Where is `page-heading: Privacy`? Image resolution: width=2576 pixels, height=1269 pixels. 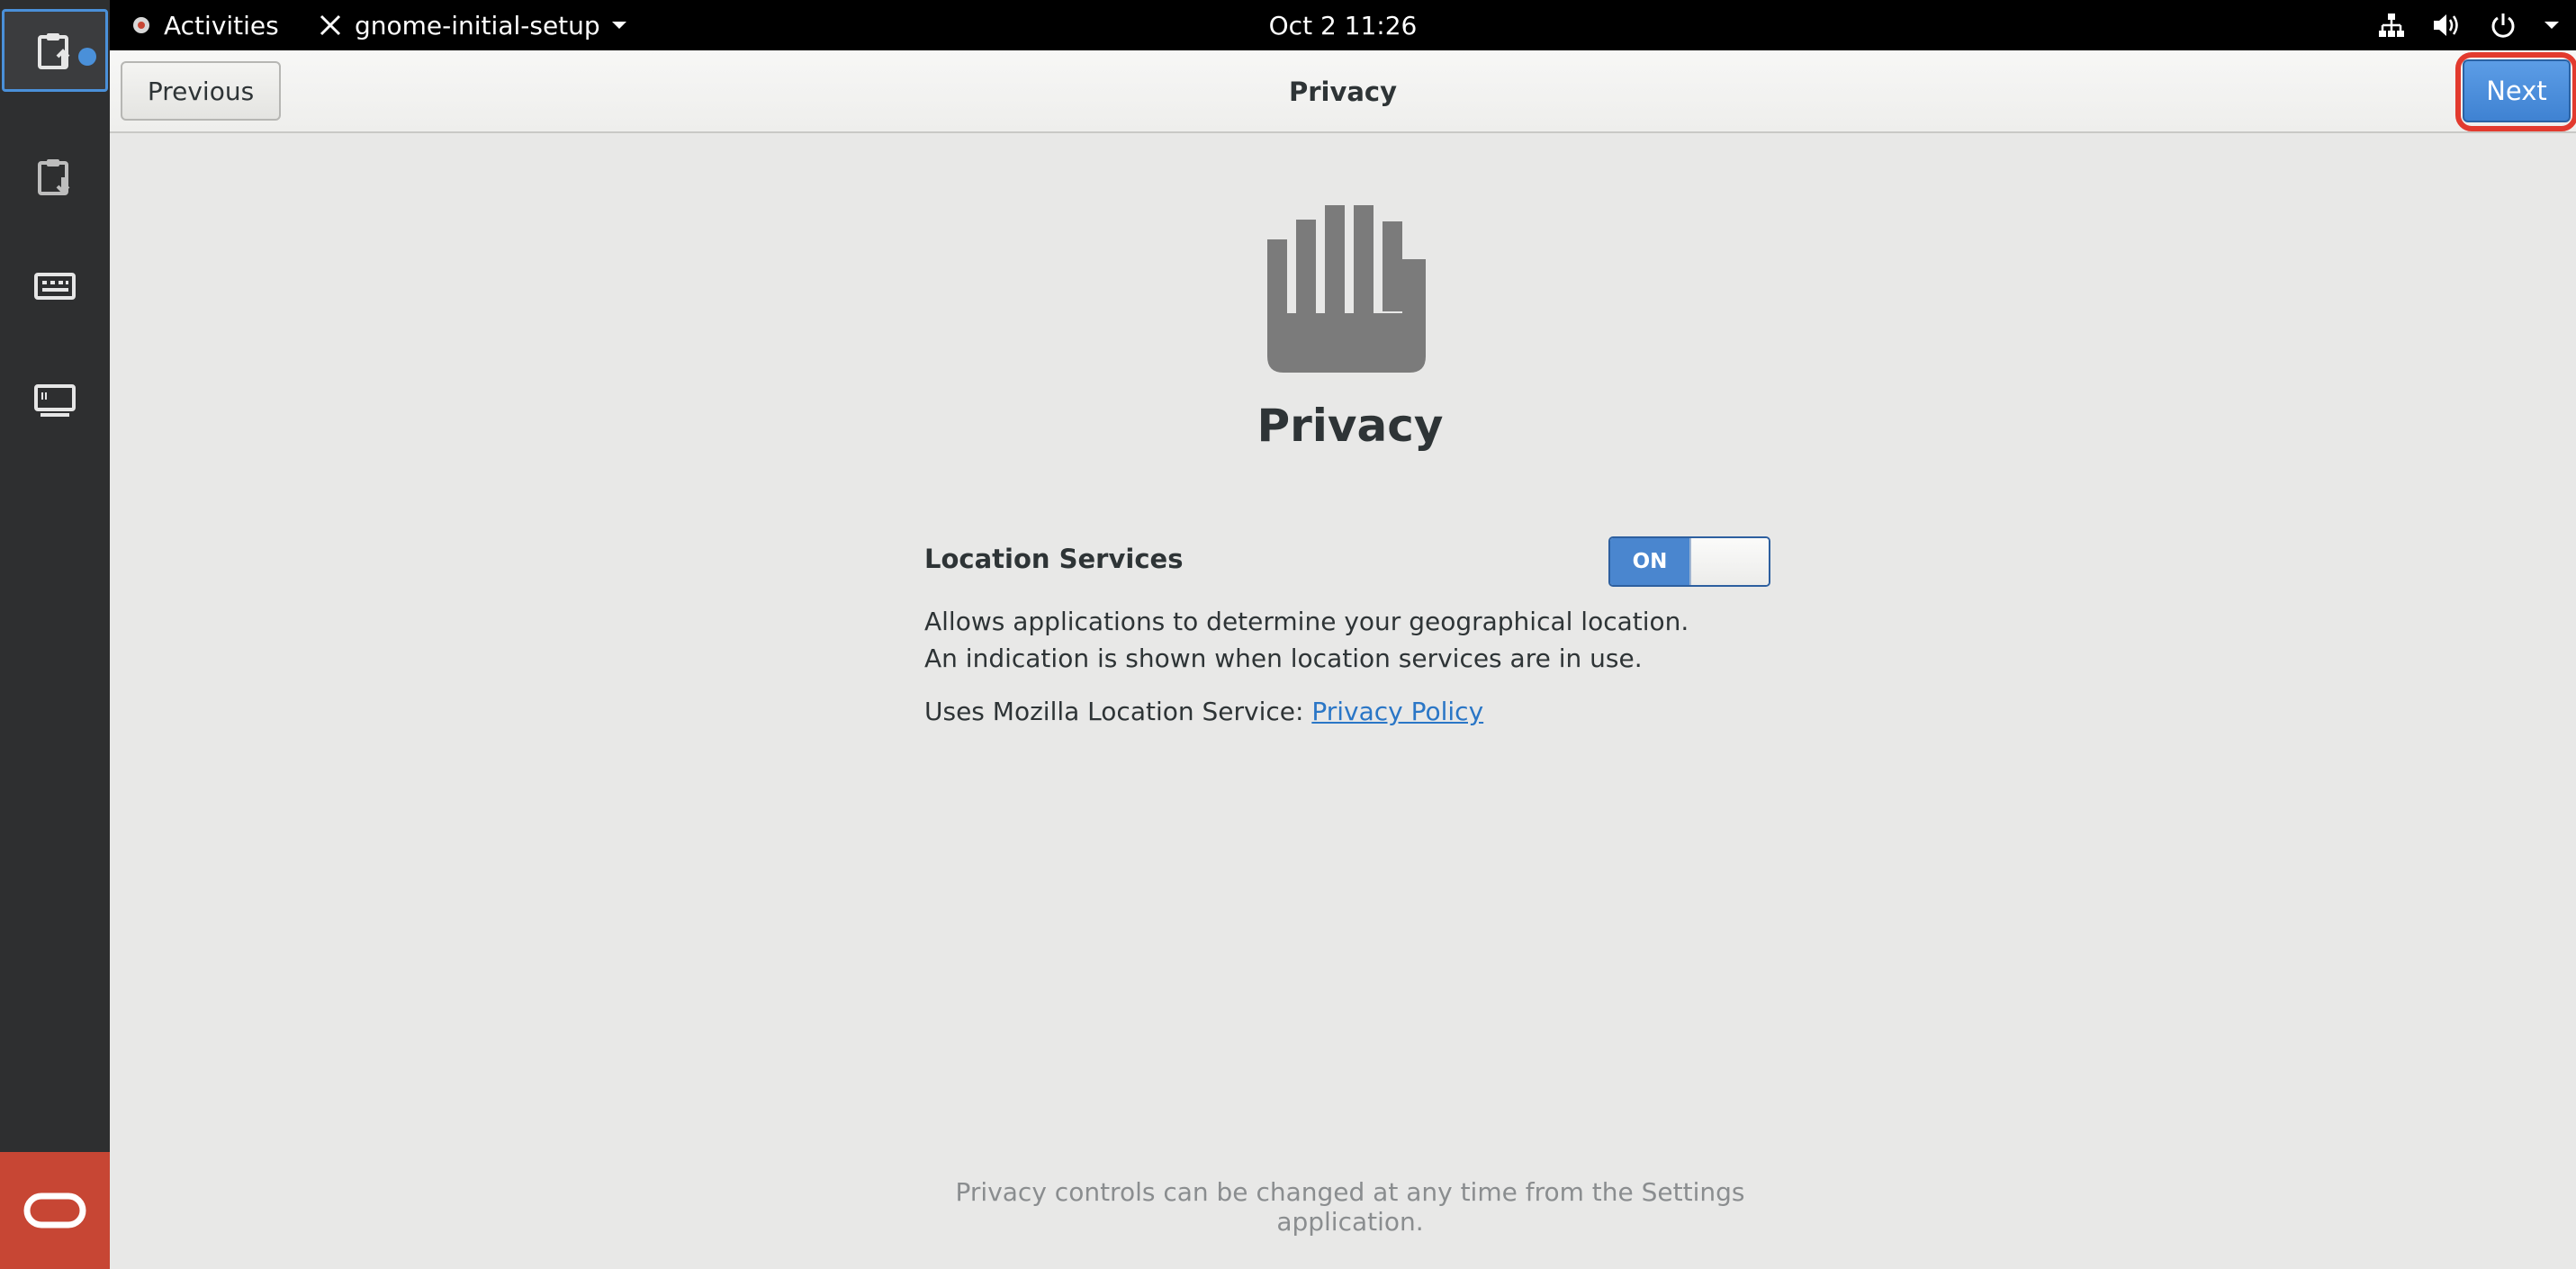 page-heading: Privacy is located at coordinates (1350, 426).